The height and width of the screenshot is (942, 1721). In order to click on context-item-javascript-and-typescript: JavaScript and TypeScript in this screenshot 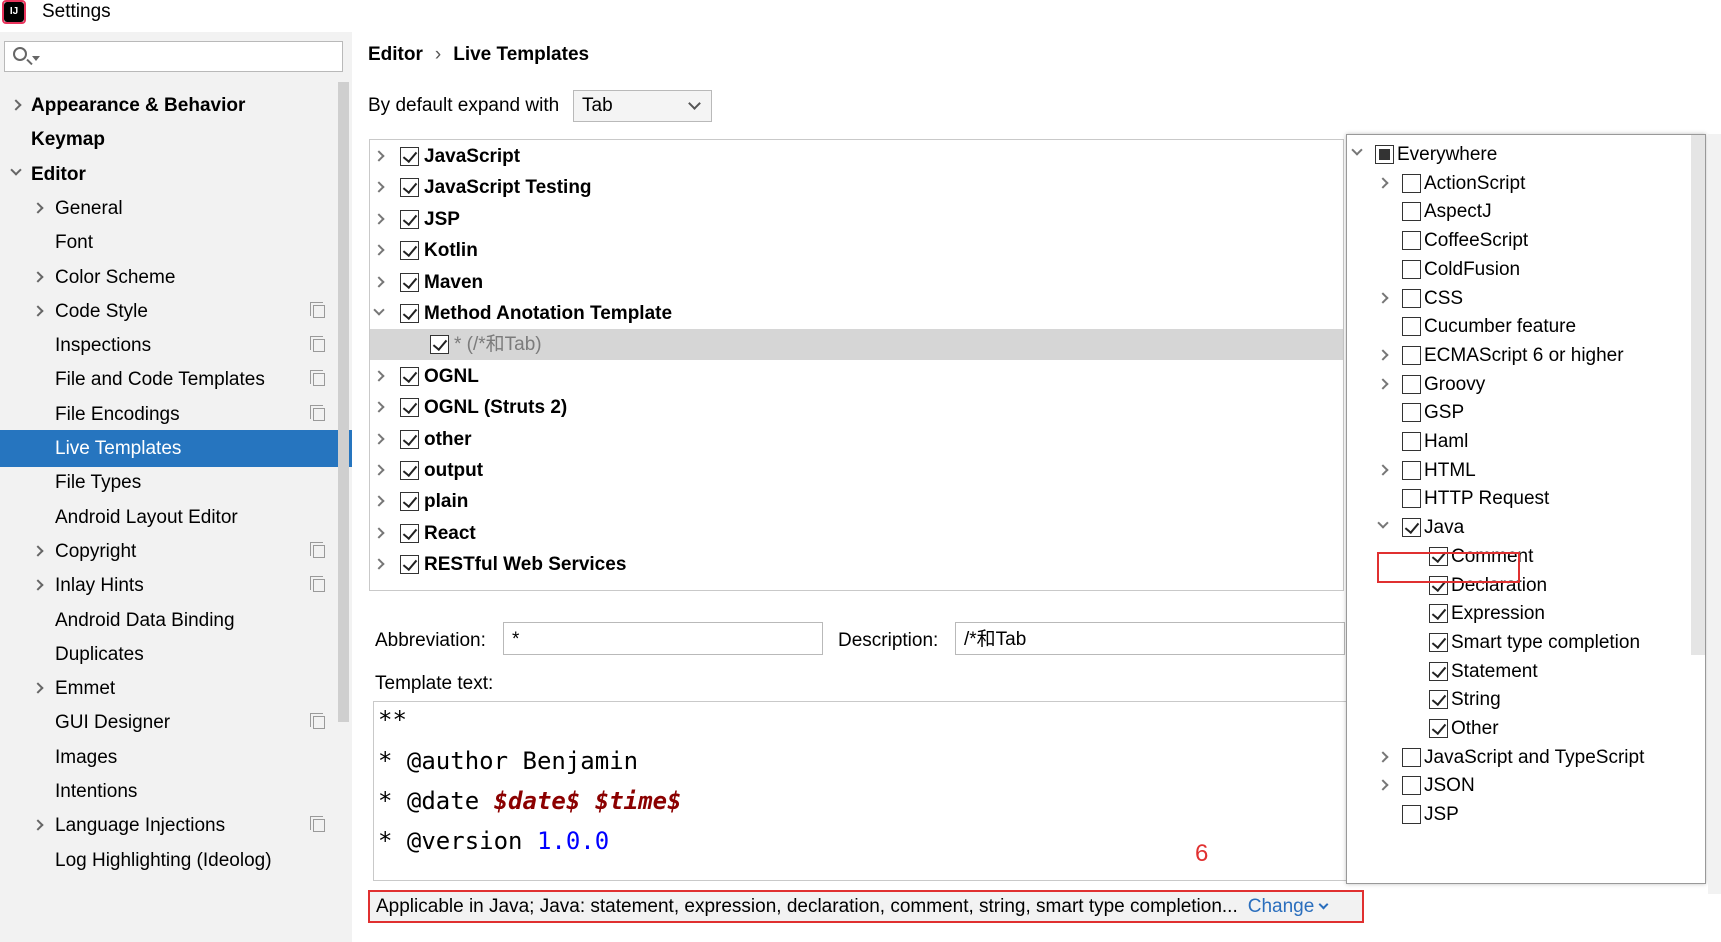, I will do `click(1519, 757)`.